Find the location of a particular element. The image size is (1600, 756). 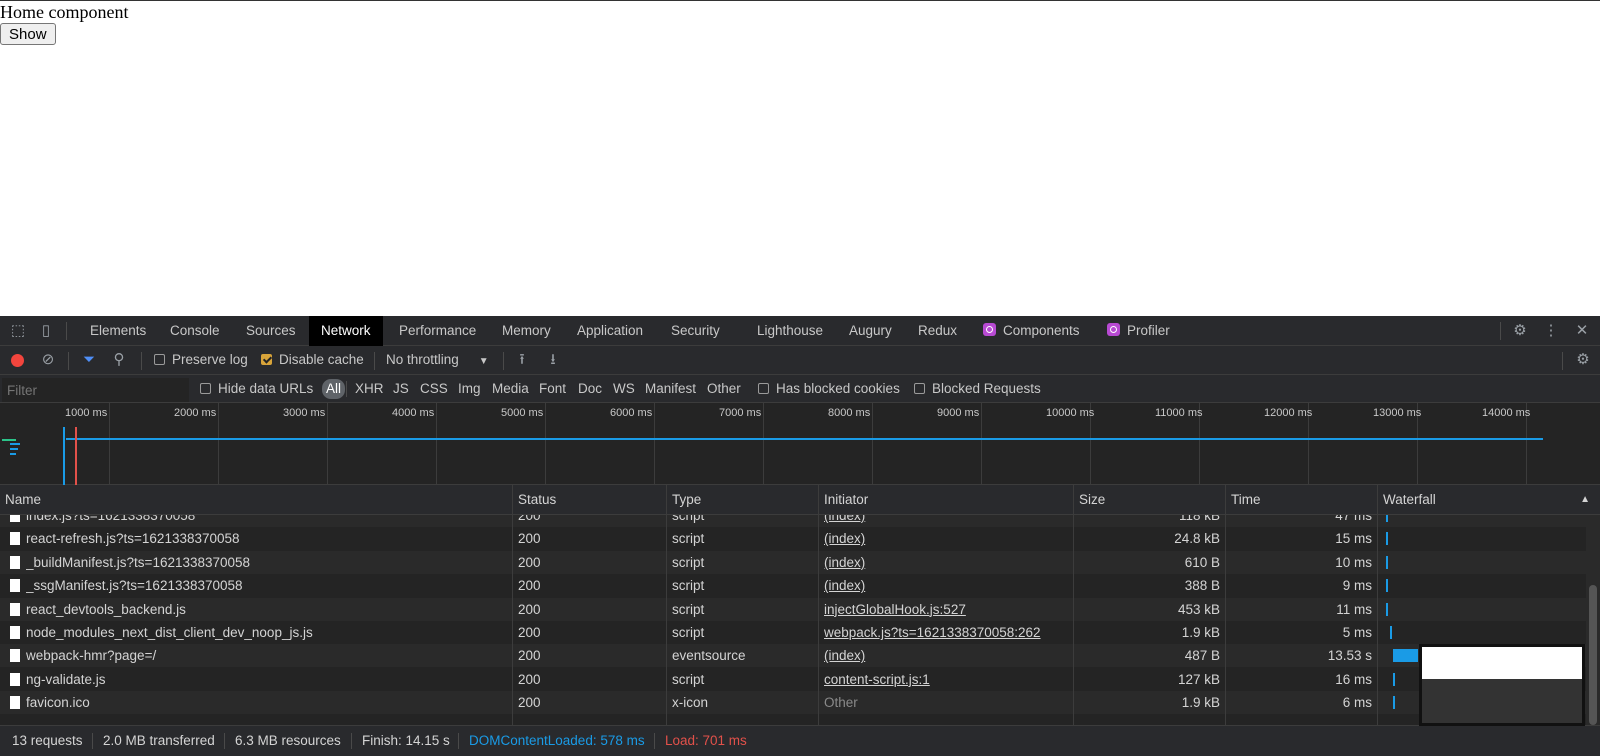

tab-application: Application is located at coordinates (610, 331).